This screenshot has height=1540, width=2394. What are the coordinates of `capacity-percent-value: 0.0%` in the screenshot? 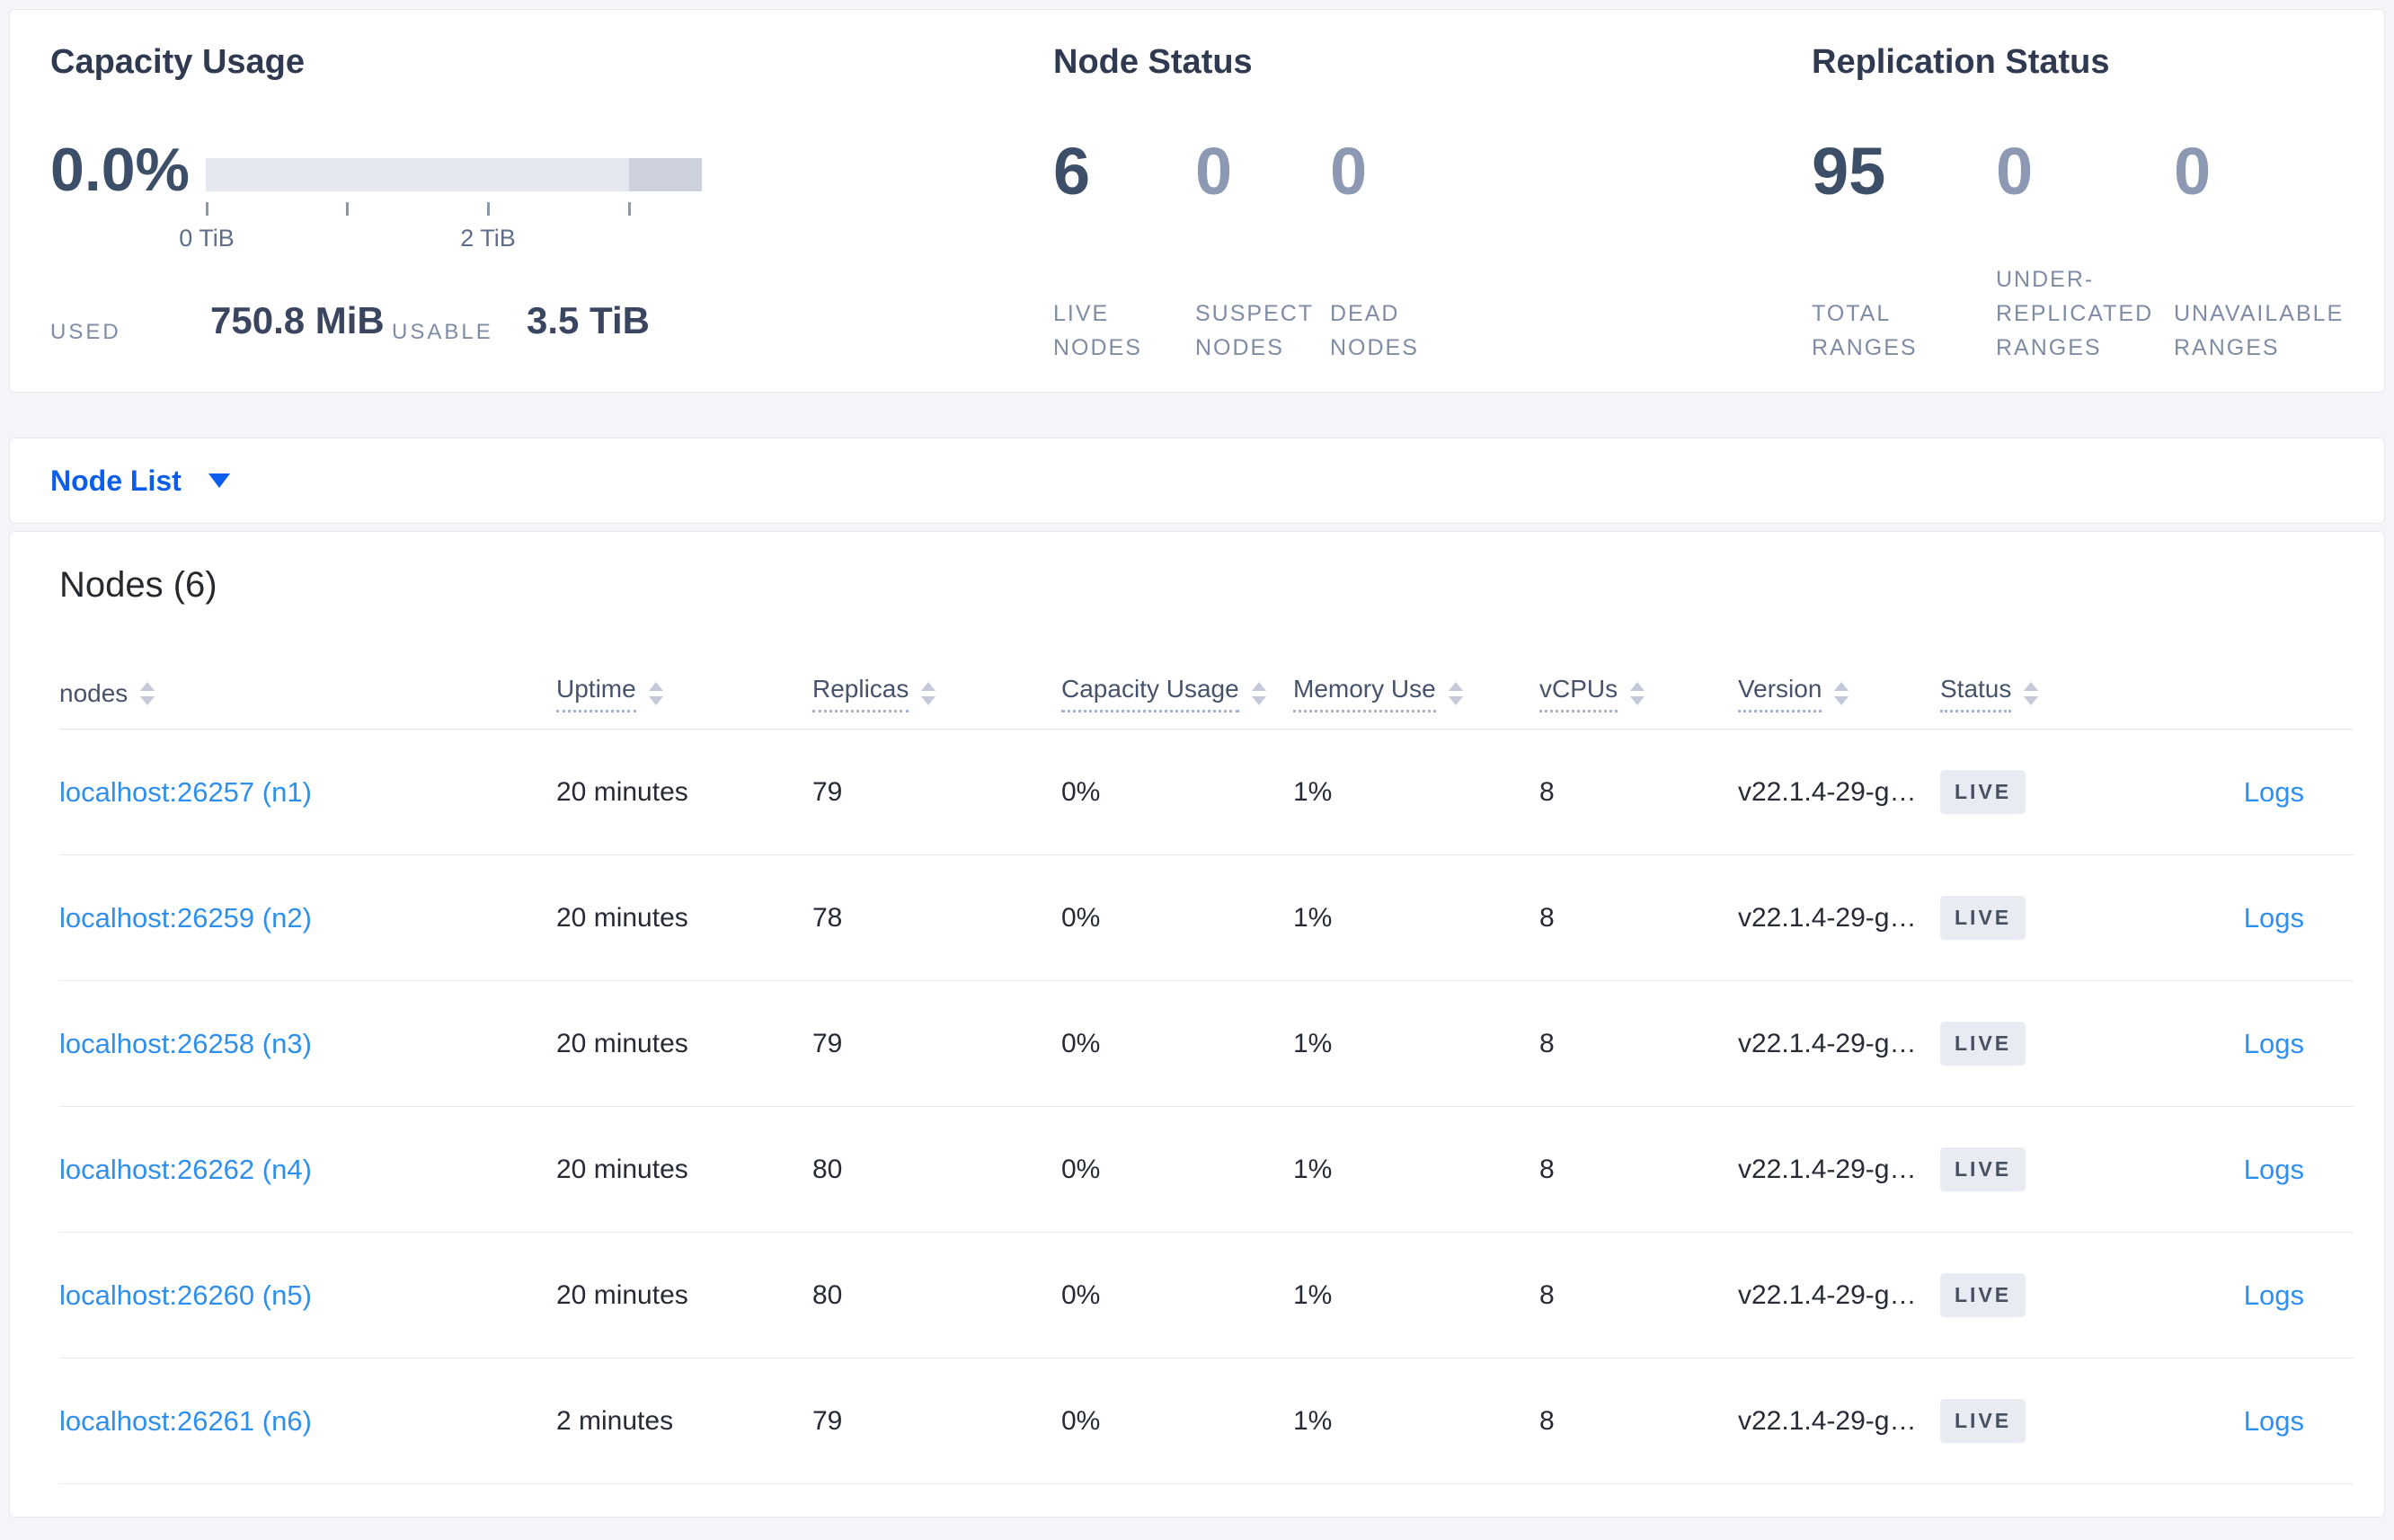 It's located at (120, 170).